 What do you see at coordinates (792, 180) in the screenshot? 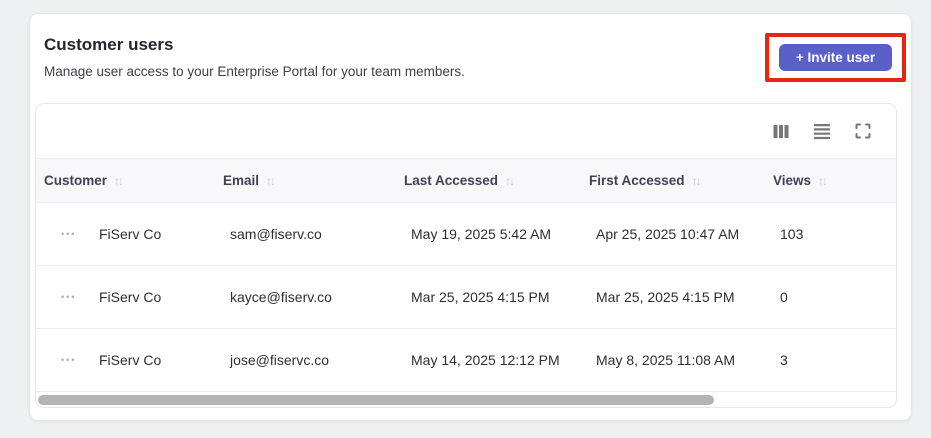
I see `column-label: Views` at bounding box center [792, 180].